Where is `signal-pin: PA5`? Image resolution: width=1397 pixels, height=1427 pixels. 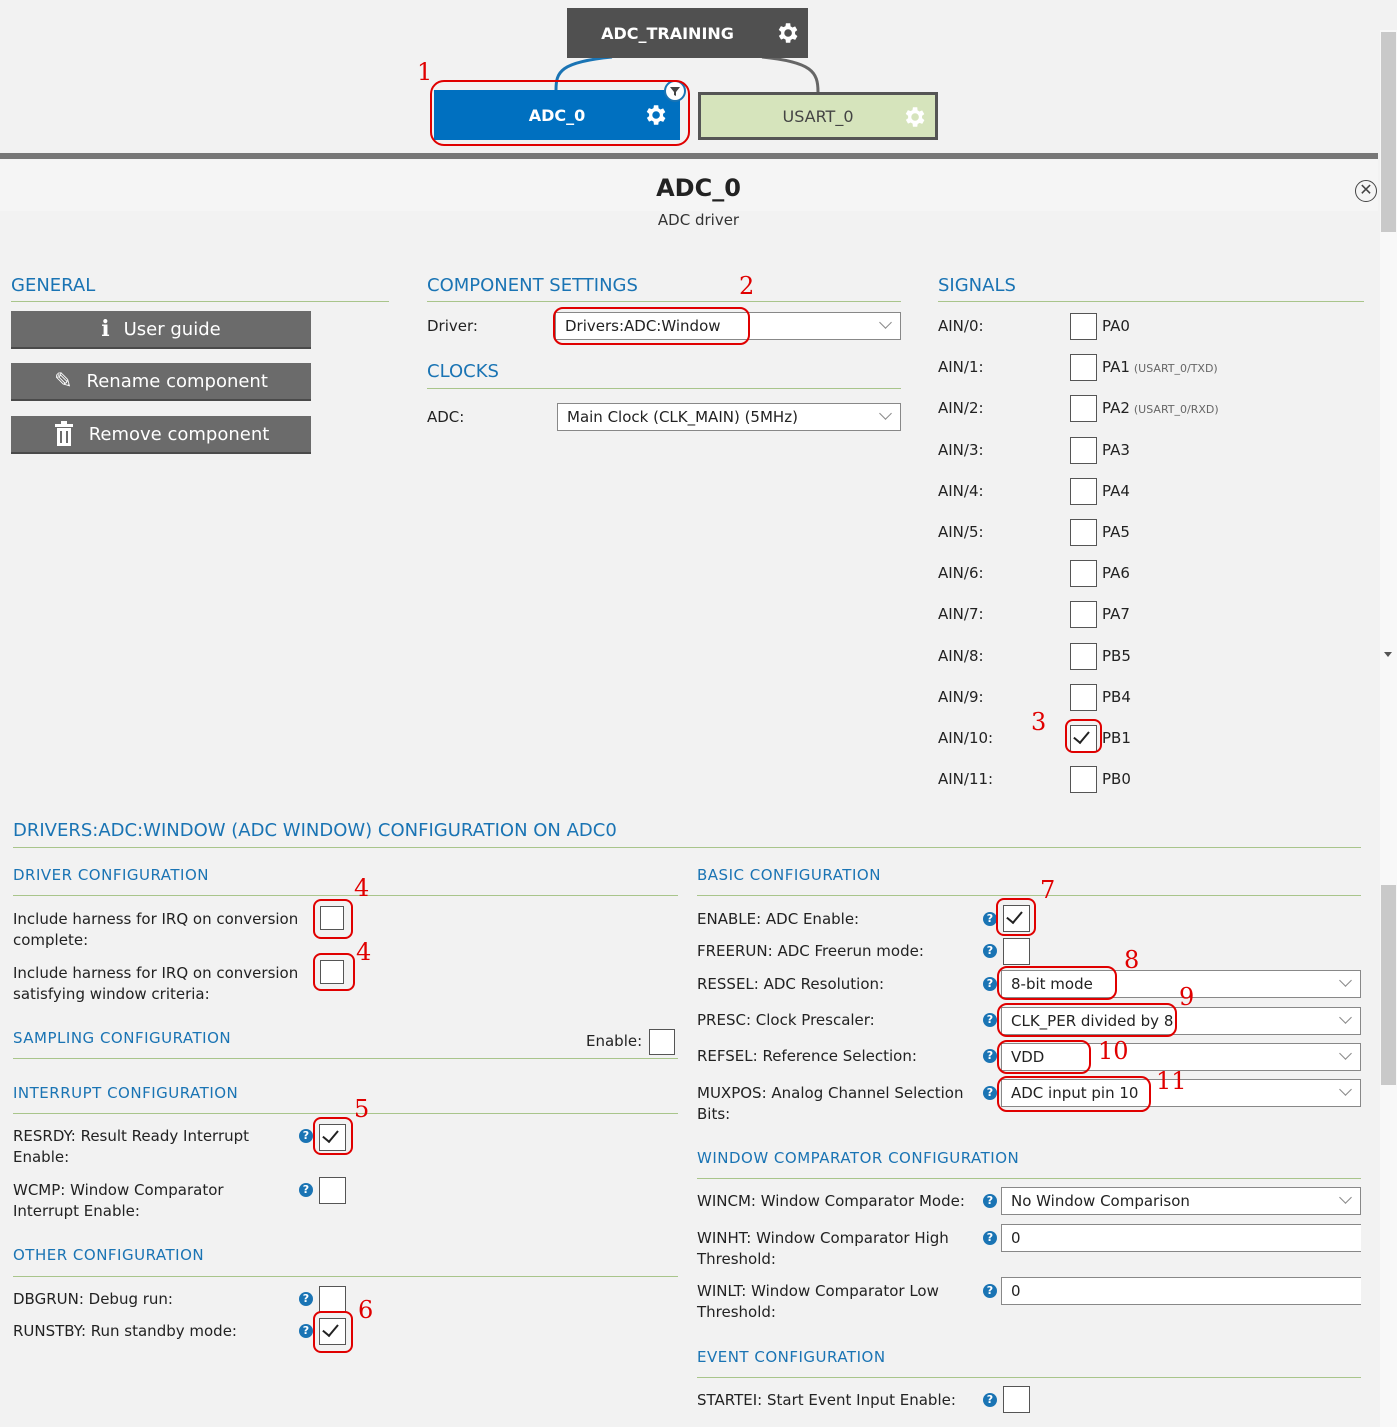
signal-pin: PA5 is located at coordinates (1116, 532).